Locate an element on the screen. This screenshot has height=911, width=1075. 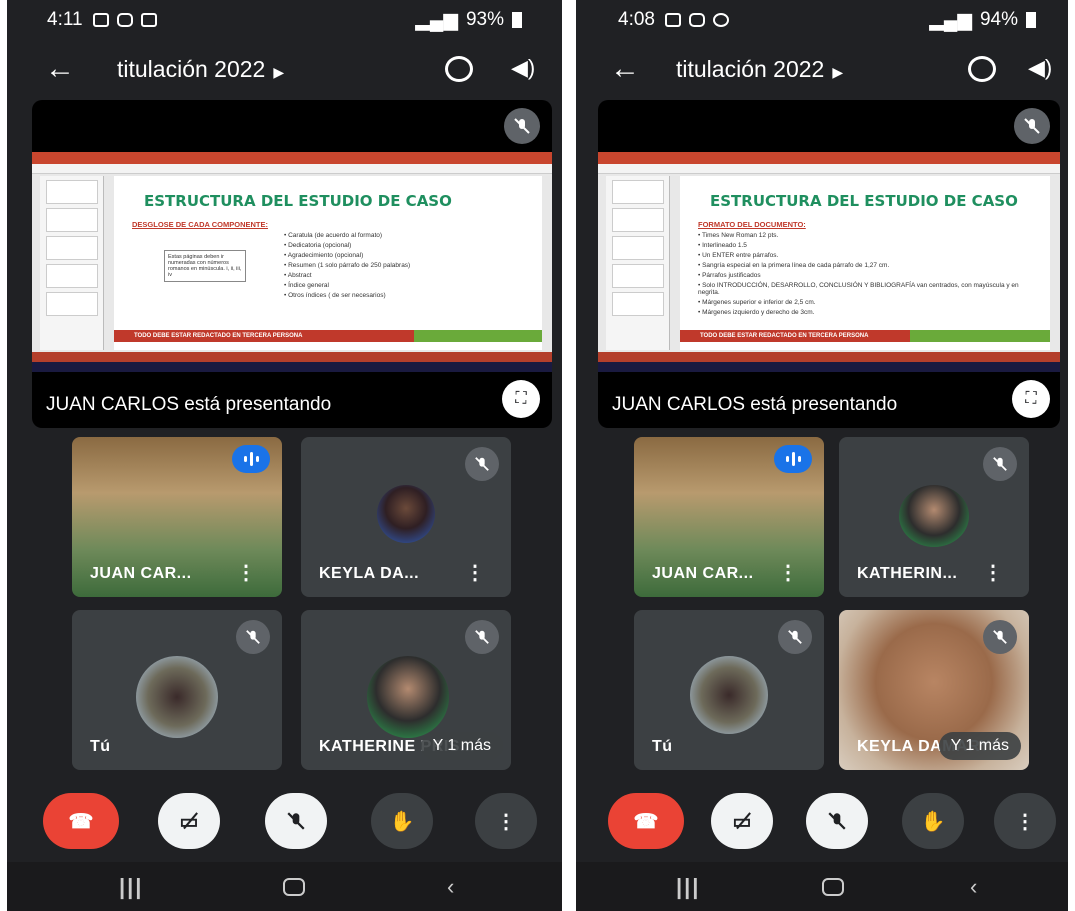
slide-bullet: Dedicatoria (opcional) is located at coordinates (347, 245).